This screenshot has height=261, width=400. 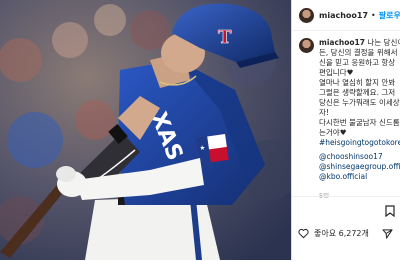 I want to click on caption-line: 든, 당신의 결정을 위해서, so click(x=358, y=52).